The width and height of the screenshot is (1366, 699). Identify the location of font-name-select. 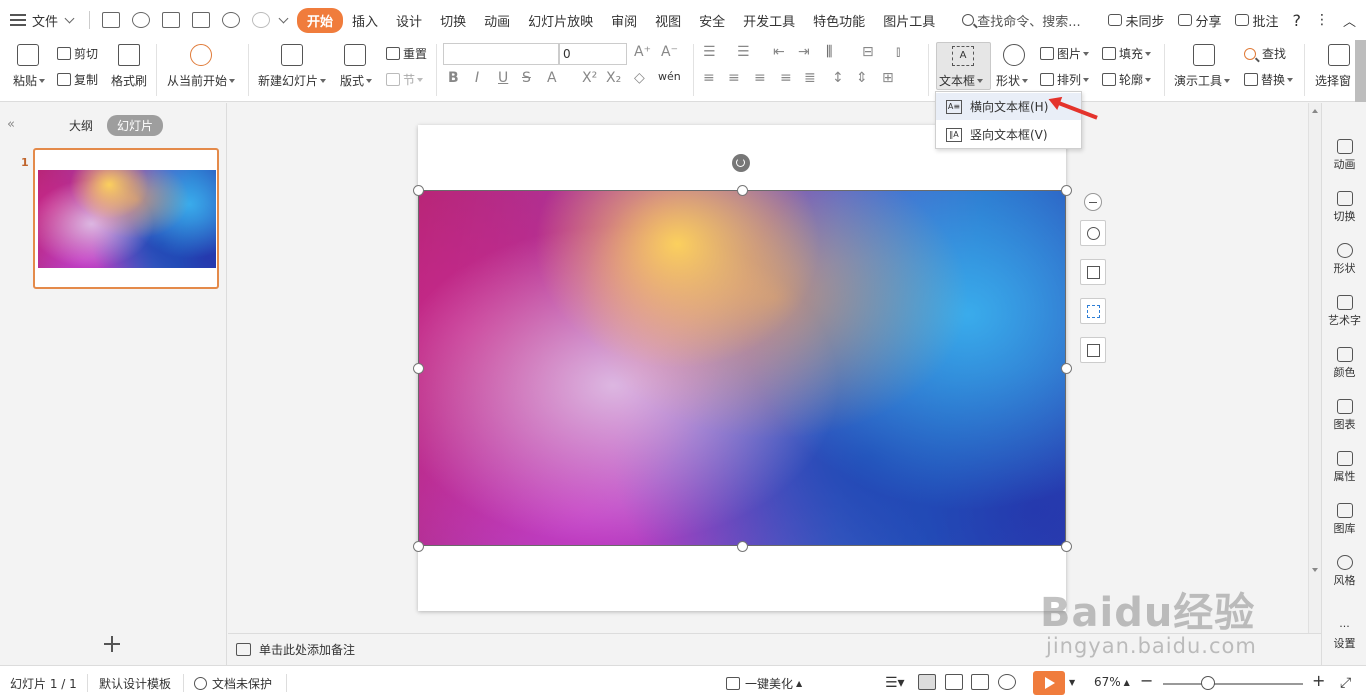
(501, 54).